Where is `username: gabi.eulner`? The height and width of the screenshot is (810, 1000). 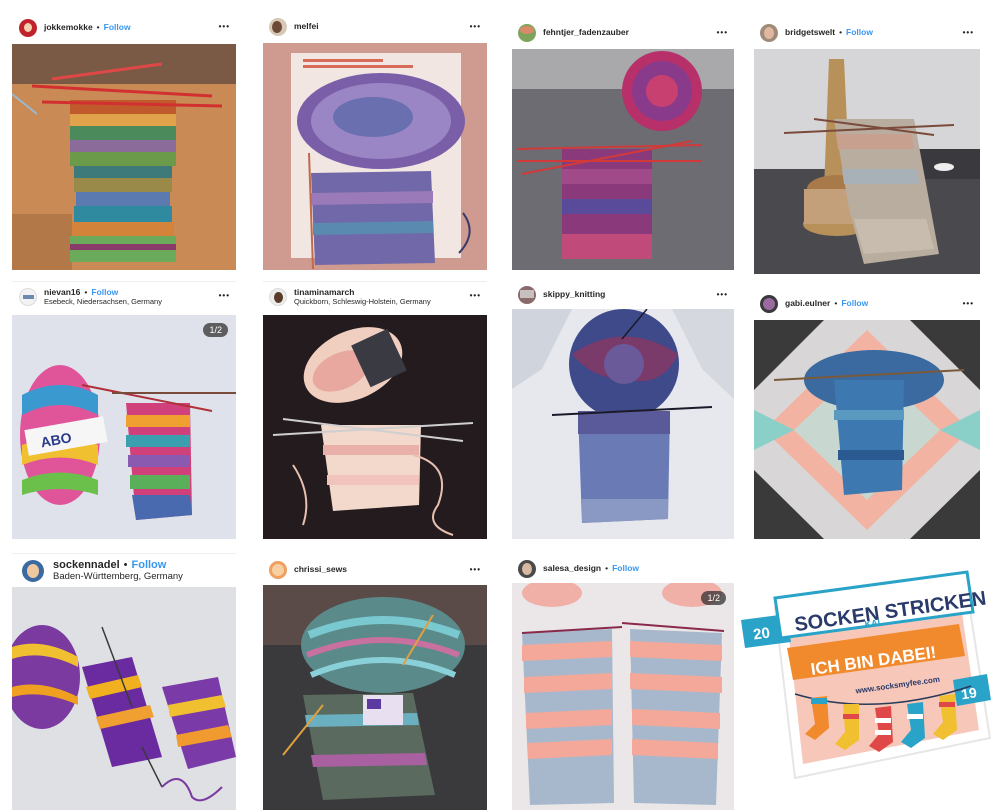
username: gabi.eulner is located at coordinates (807, 303).